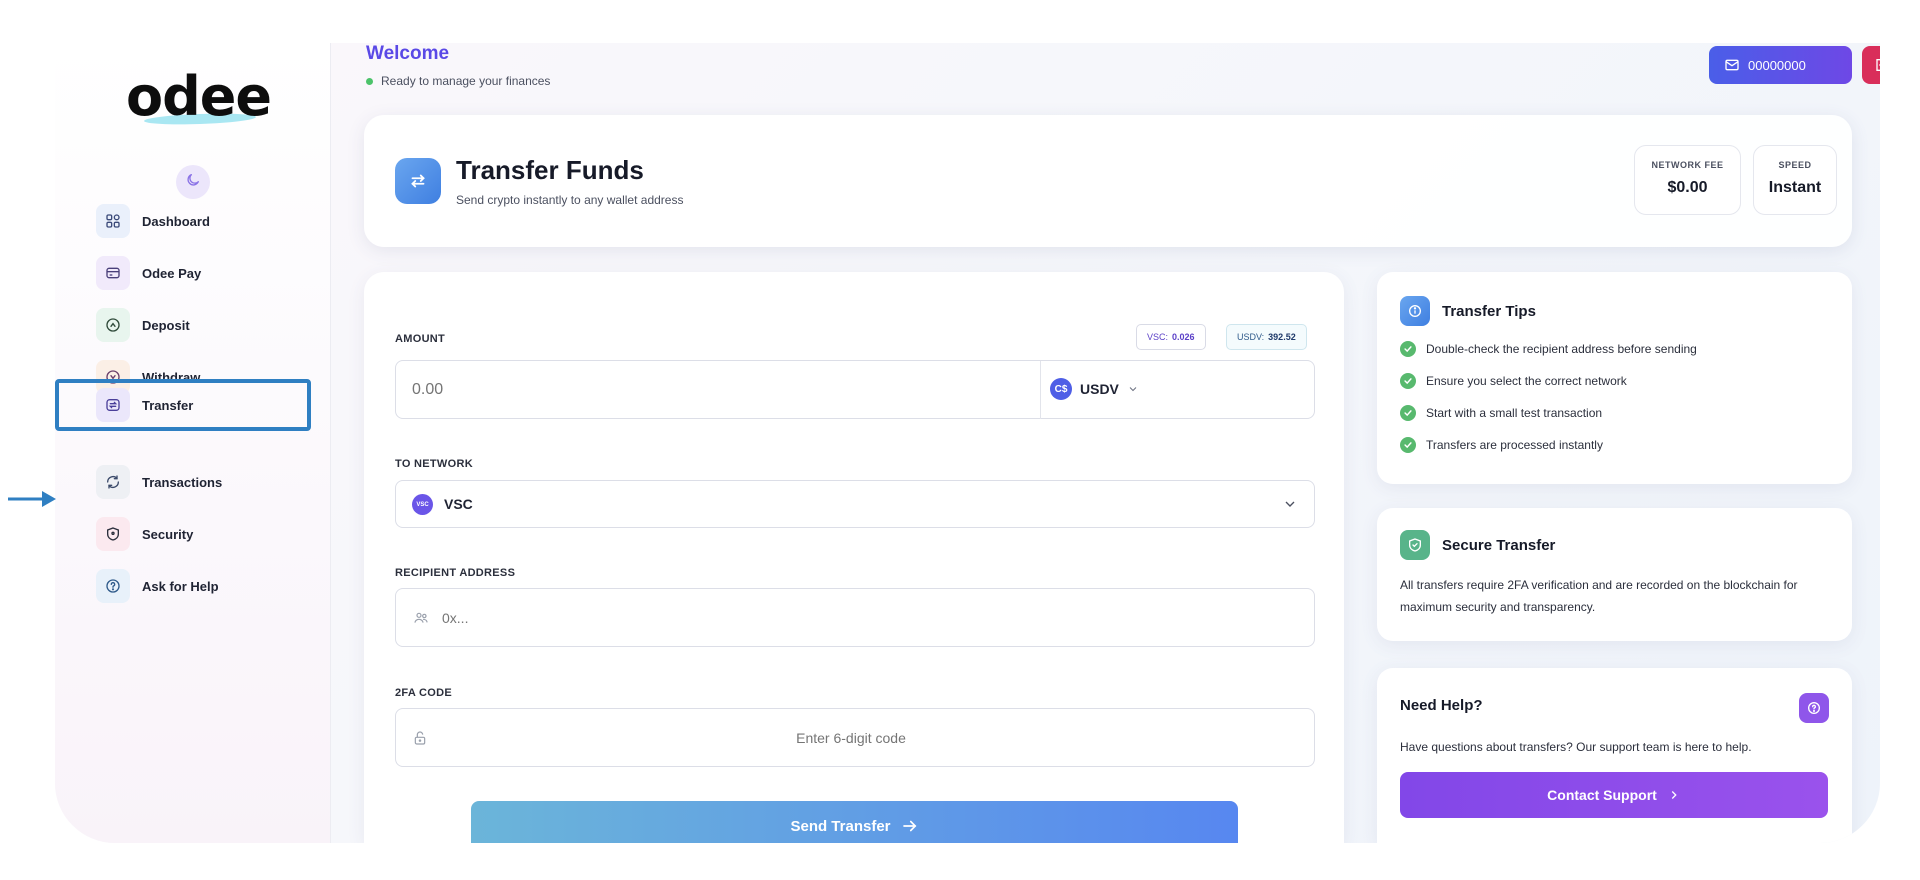 The height and width of the screenshot is (880, 1920). I want to click on swap-icon, so click(418, 181).